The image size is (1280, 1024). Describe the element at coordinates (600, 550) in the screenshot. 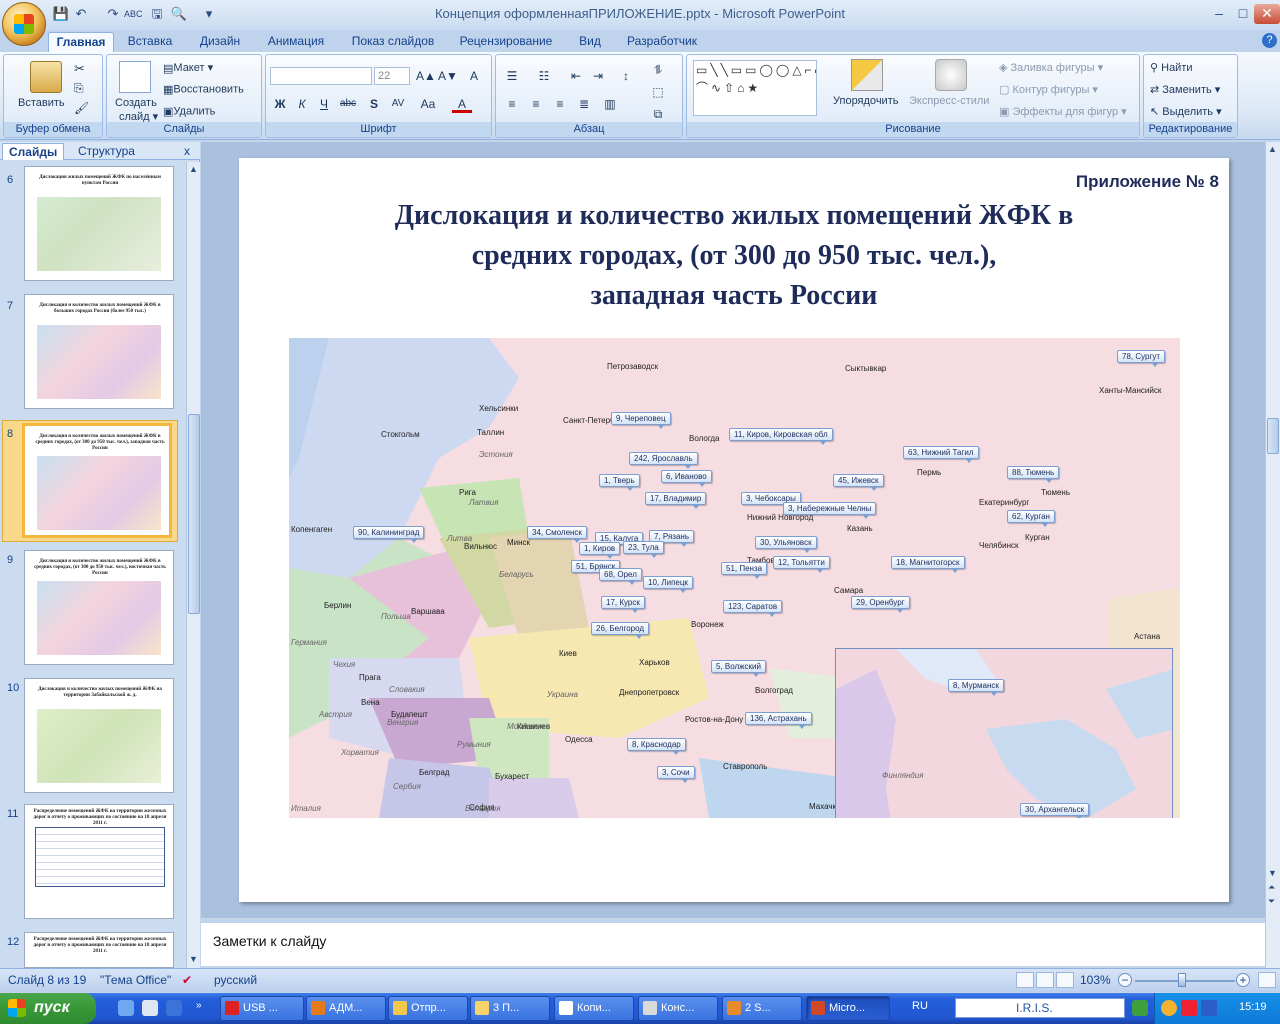

I see `map-callout: 1, Киров` at that location.